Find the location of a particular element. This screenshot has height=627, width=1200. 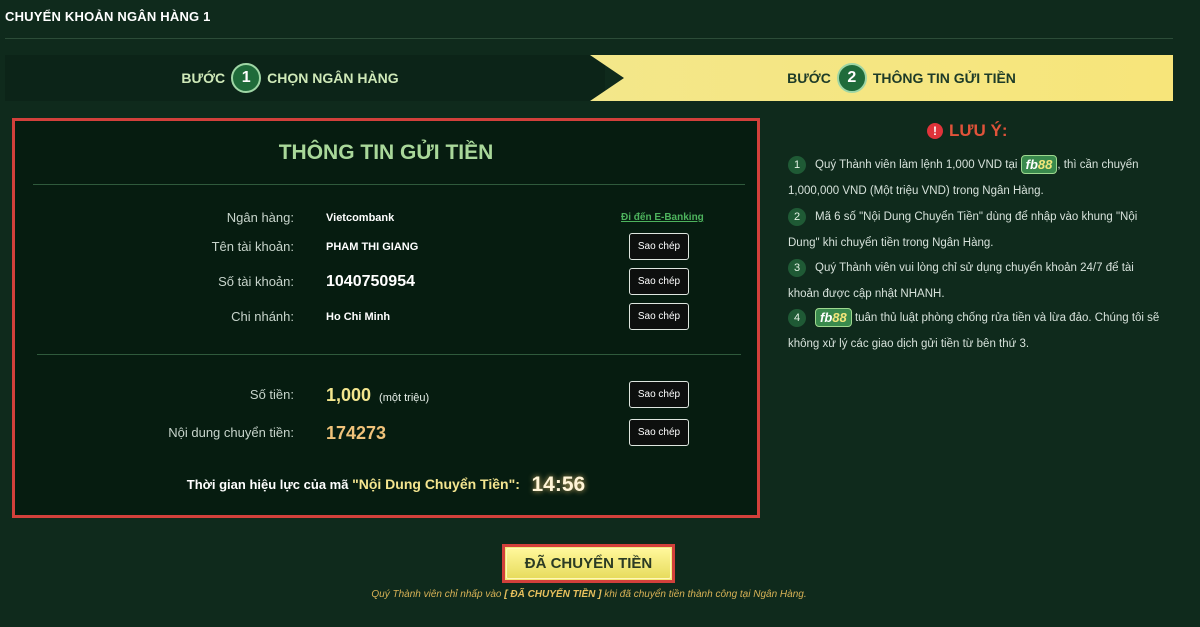

amount-label: Số tiền: is located at coordinates (271, 394).